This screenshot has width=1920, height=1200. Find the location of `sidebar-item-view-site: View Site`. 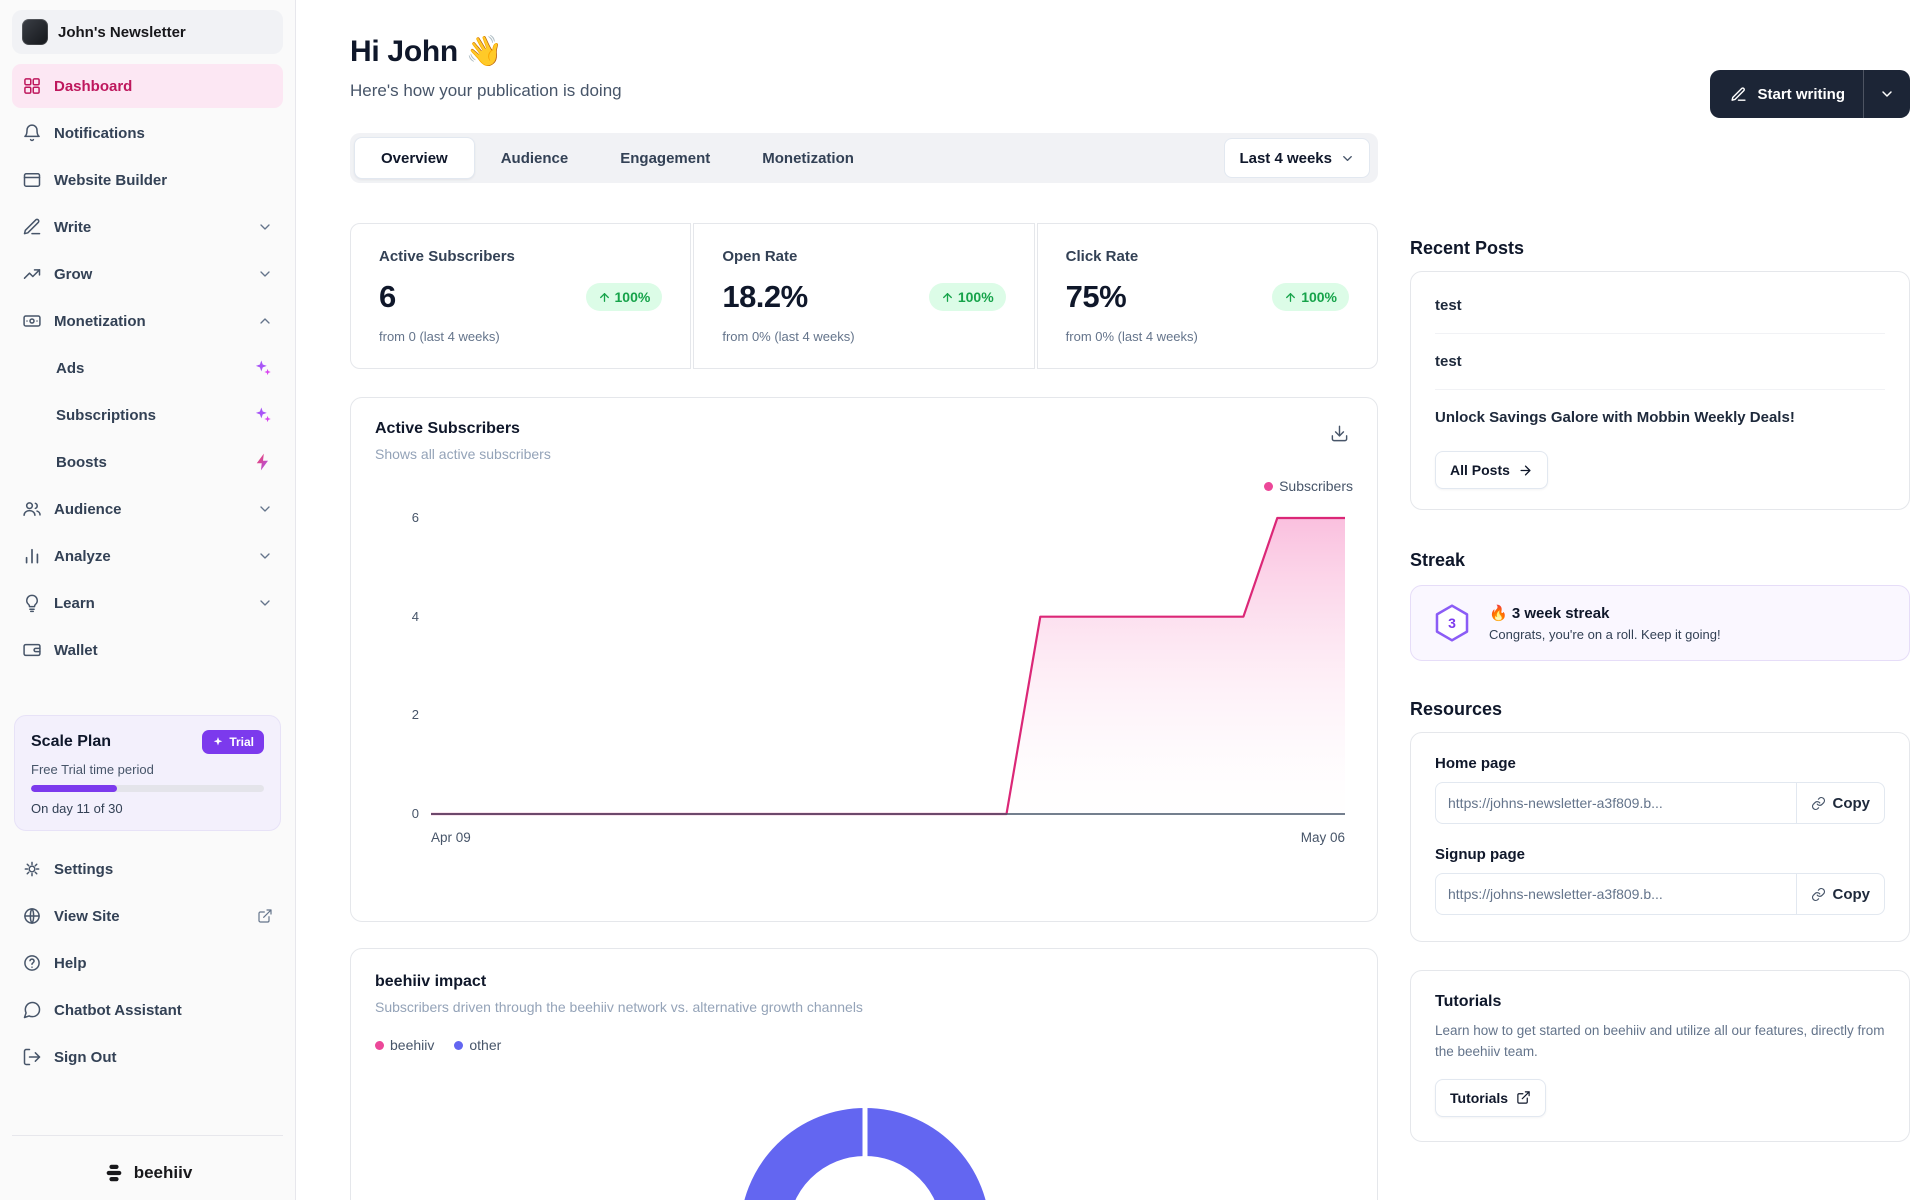

sidebar-item-view-site: View Site is located at coordinates (147, 916).